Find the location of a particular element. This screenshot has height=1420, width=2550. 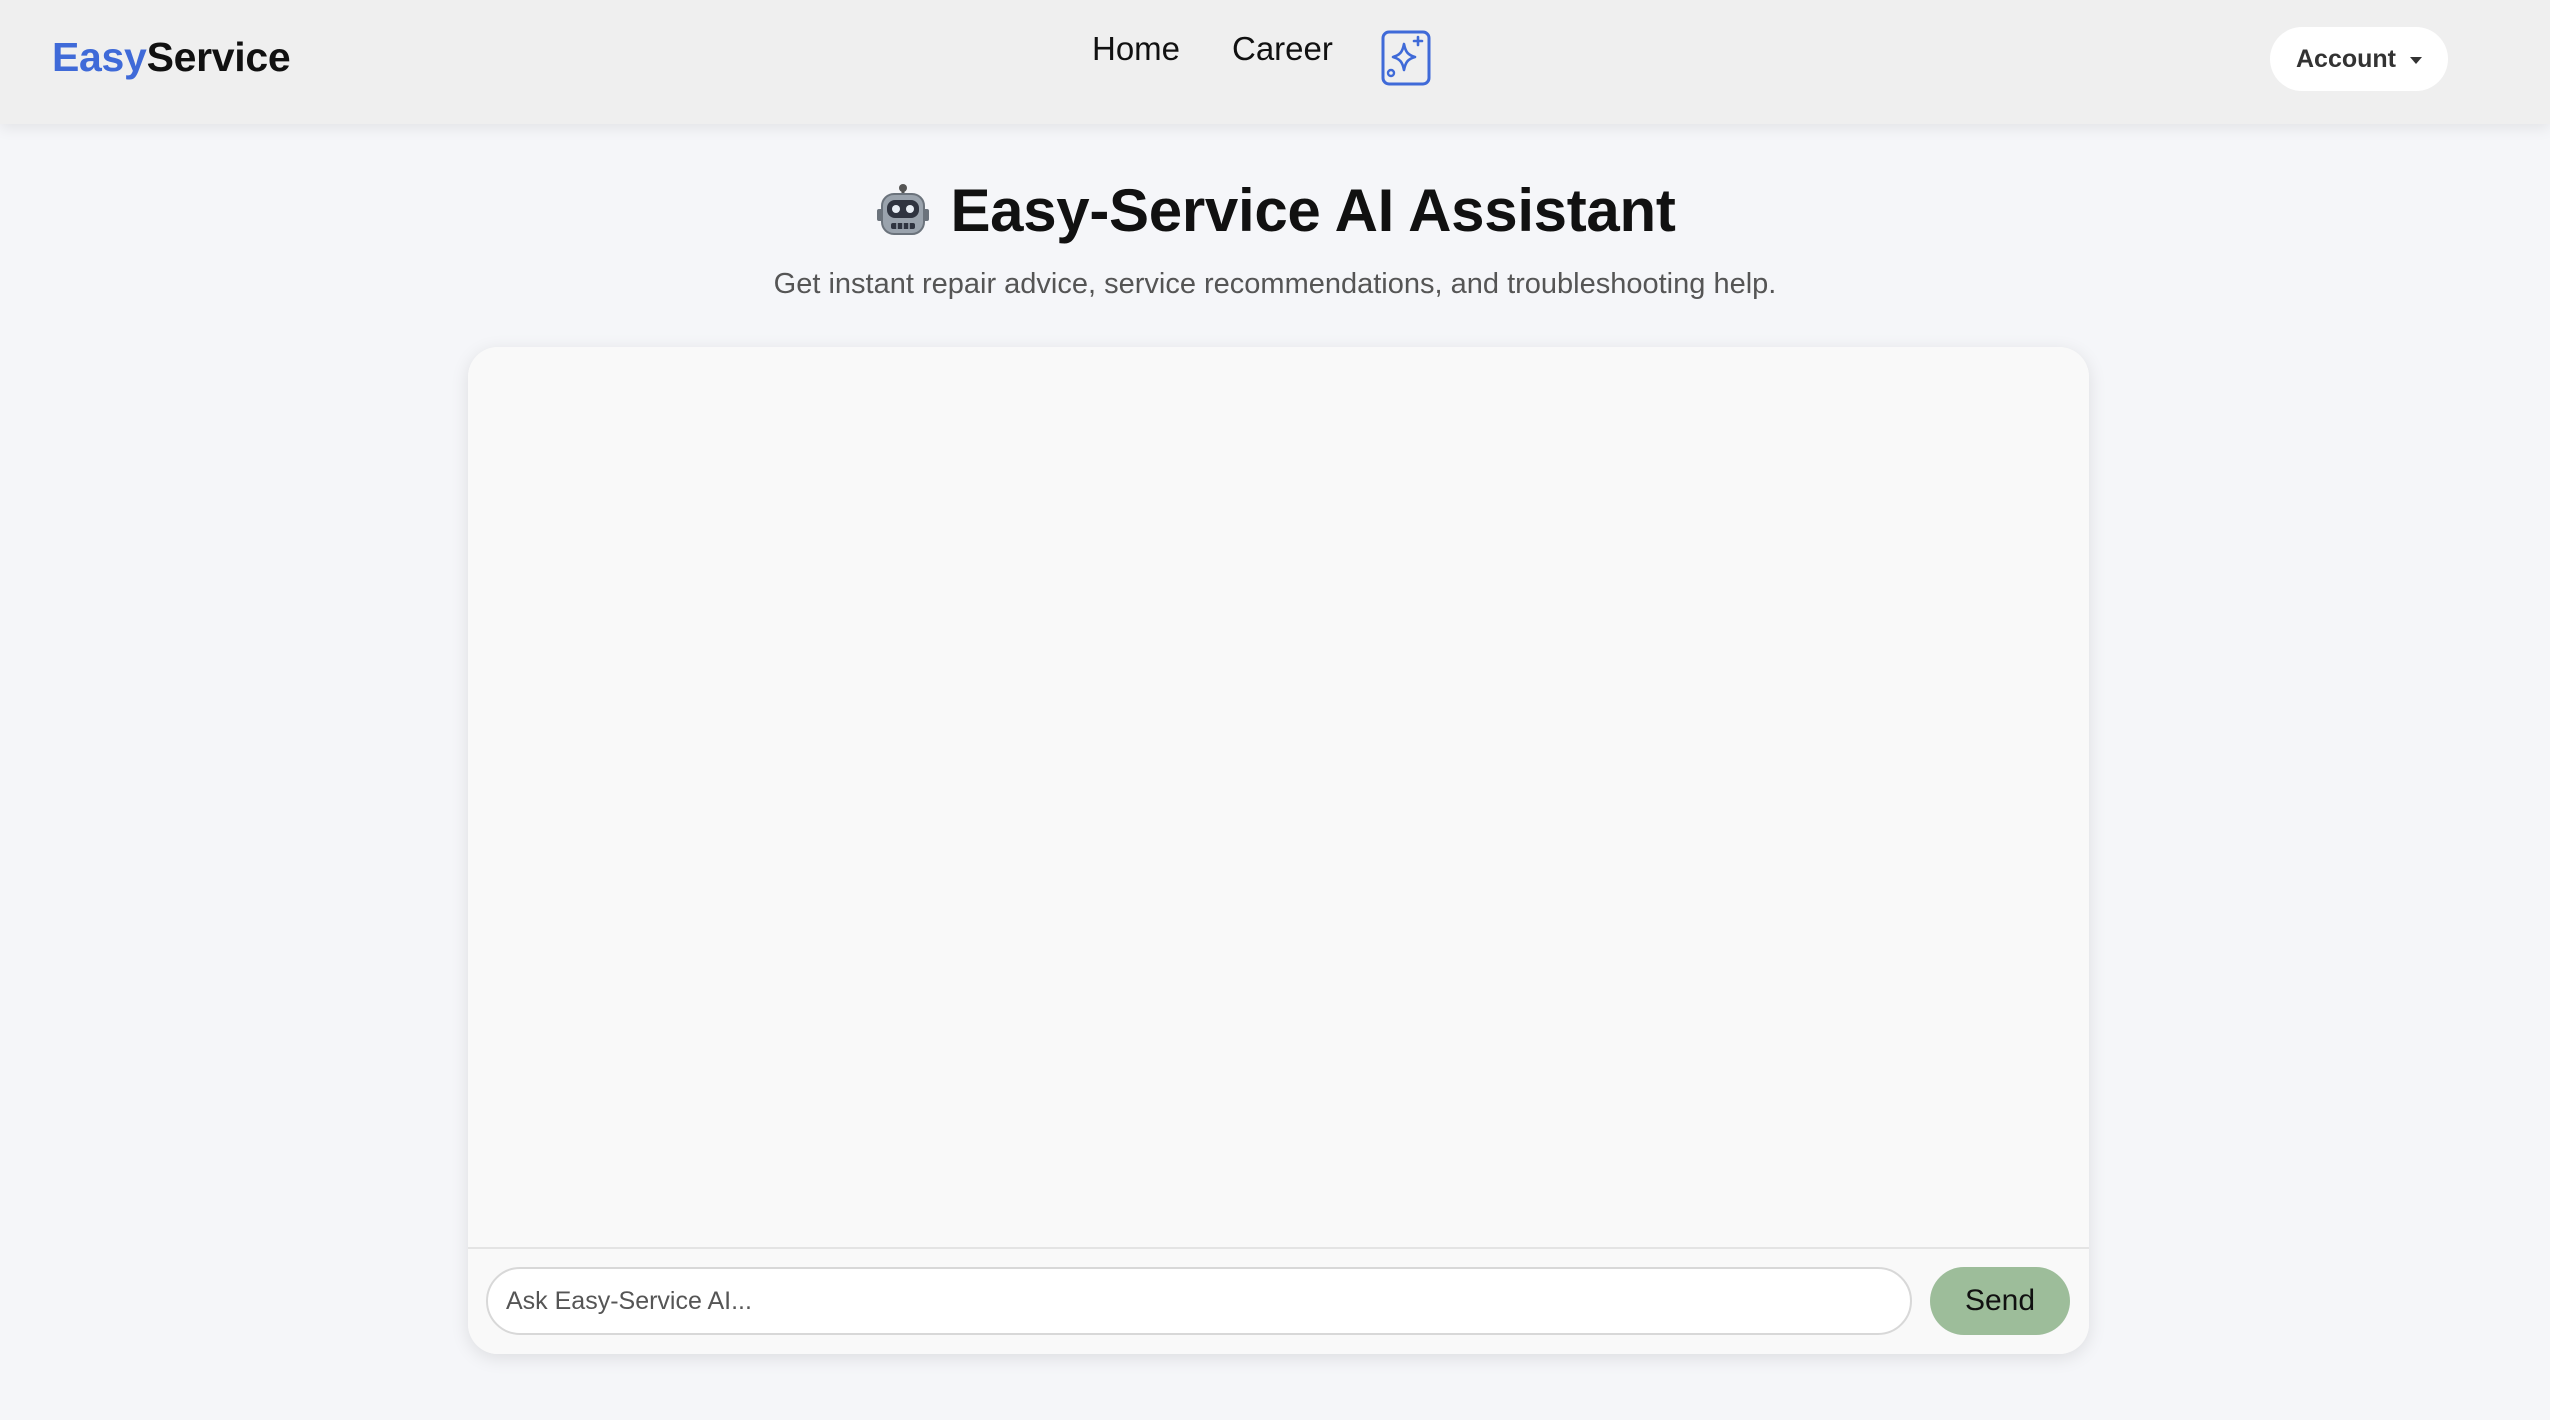

caret-down-icon is located at coordinates (2416, 60).